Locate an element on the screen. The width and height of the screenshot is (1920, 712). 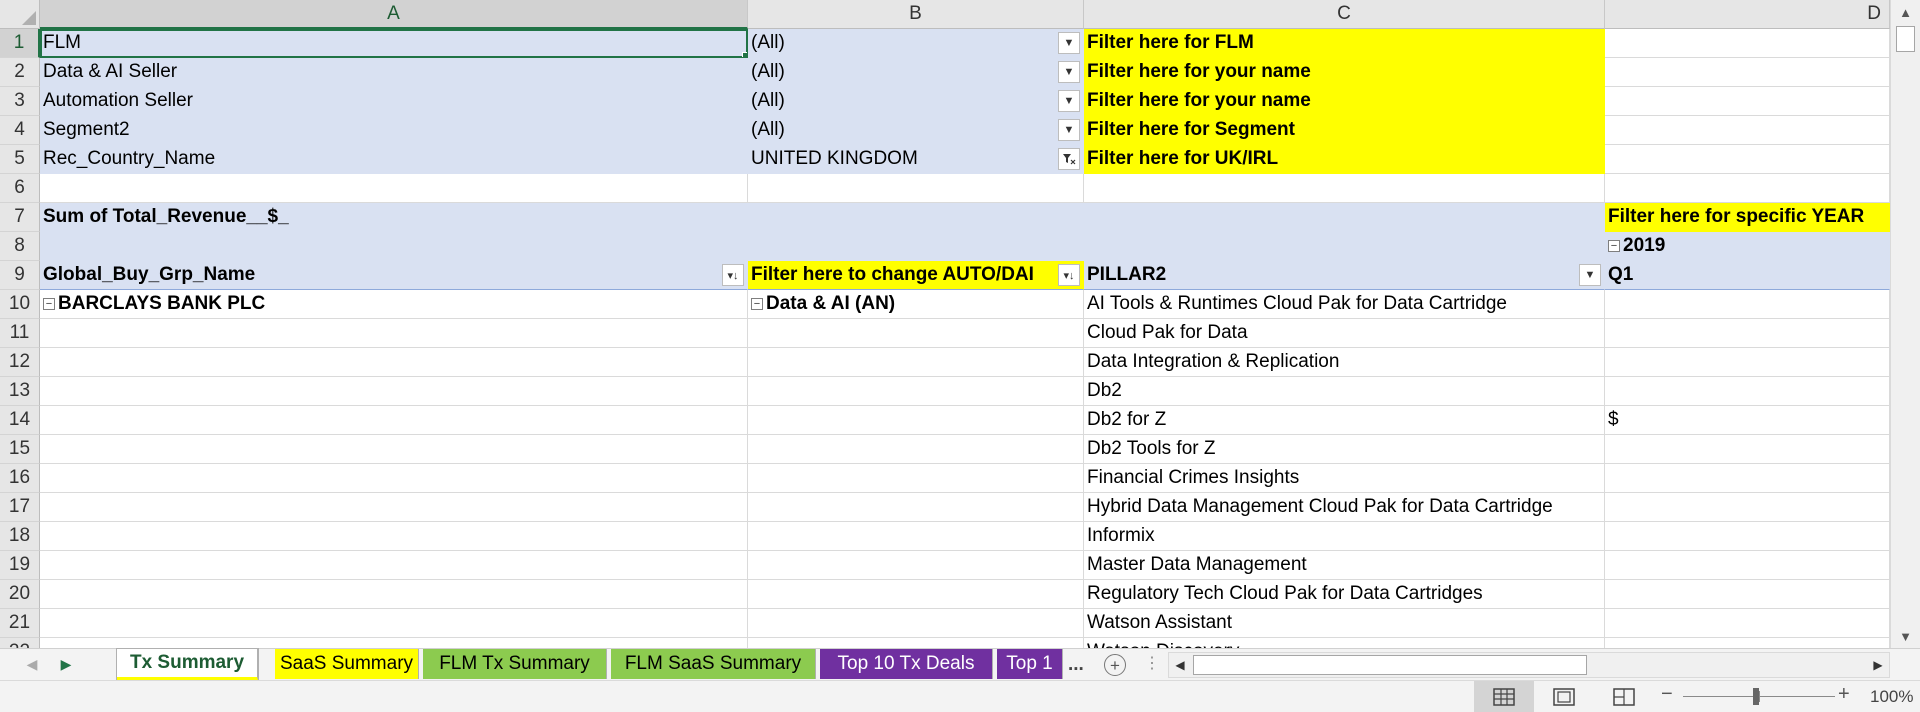
cell-a11 is located at coordinates (394, 333).